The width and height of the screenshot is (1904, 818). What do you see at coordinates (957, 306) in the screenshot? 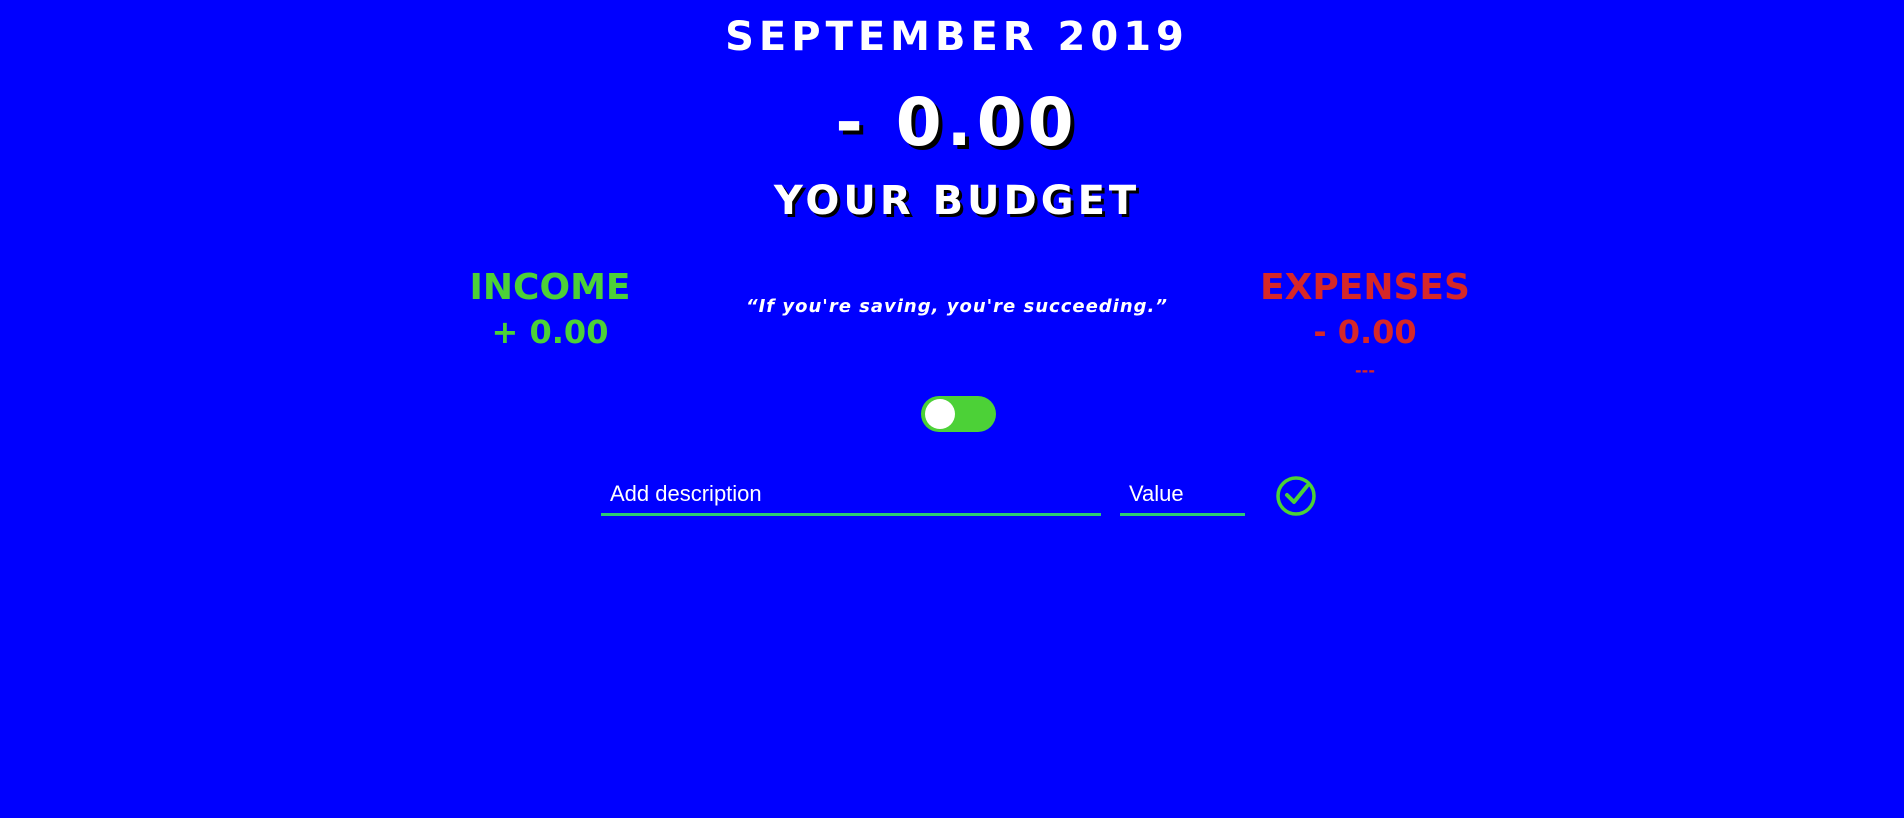
I see `motivational-quote: “If you're saving, you're succeeding.”` at bounding box center [957, 306].